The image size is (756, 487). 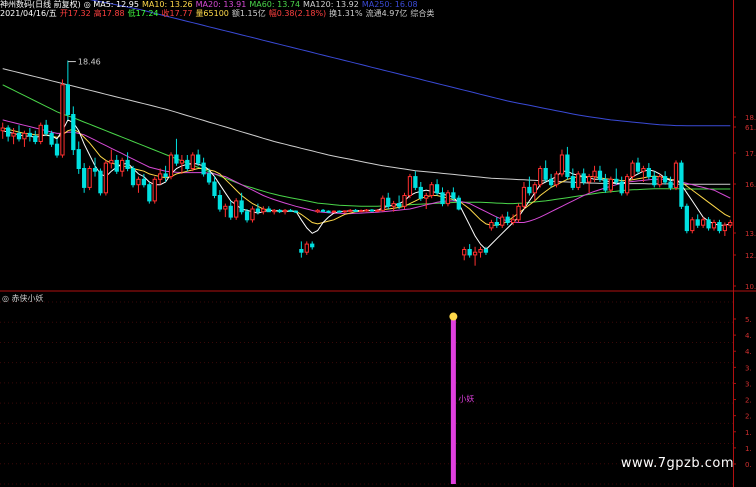 What do you see at coordinates (453, 316) in the screenshot?
I see `signal-marker-icon` at bounding box center [453, 316].